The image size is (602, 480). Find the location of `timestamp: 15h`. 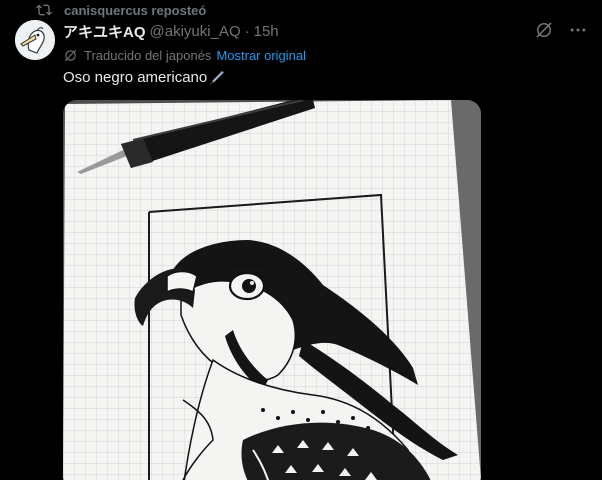

timestamp: 15h is located at coordinates (266, 31).